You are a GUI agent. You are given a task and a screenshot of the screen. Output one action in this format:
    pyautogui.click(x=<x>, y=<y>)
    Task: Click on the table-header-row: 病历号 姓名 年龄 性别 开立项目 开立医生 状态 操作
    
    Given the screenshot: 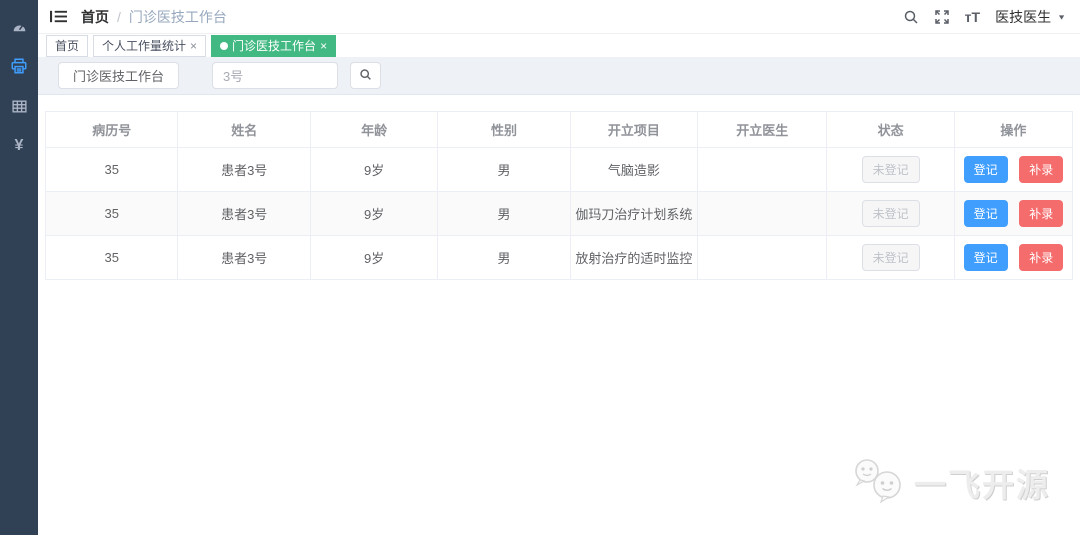 What is the action you would take?
    pyautogui.click(x=559, y=129)
    